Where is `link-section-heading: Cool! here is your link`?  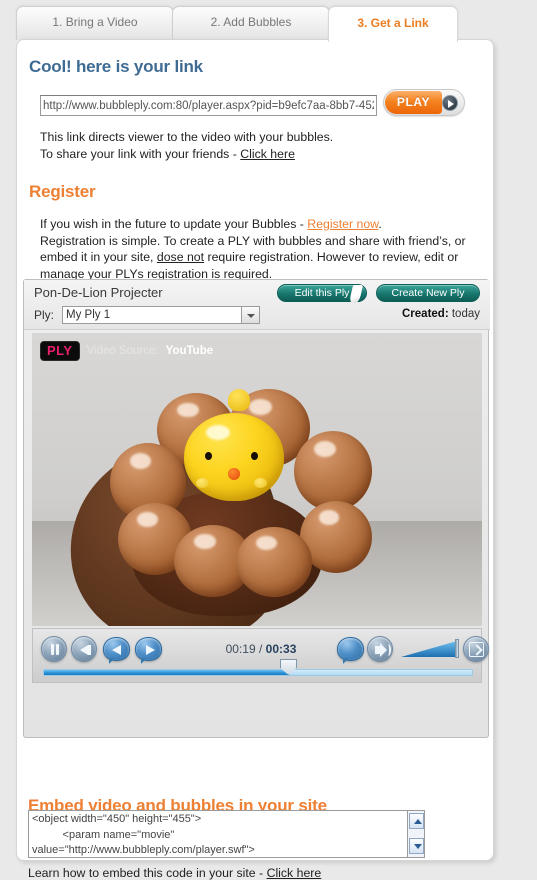 link-section-heading: Cool! here is your link is located at coordinates (116, 66).